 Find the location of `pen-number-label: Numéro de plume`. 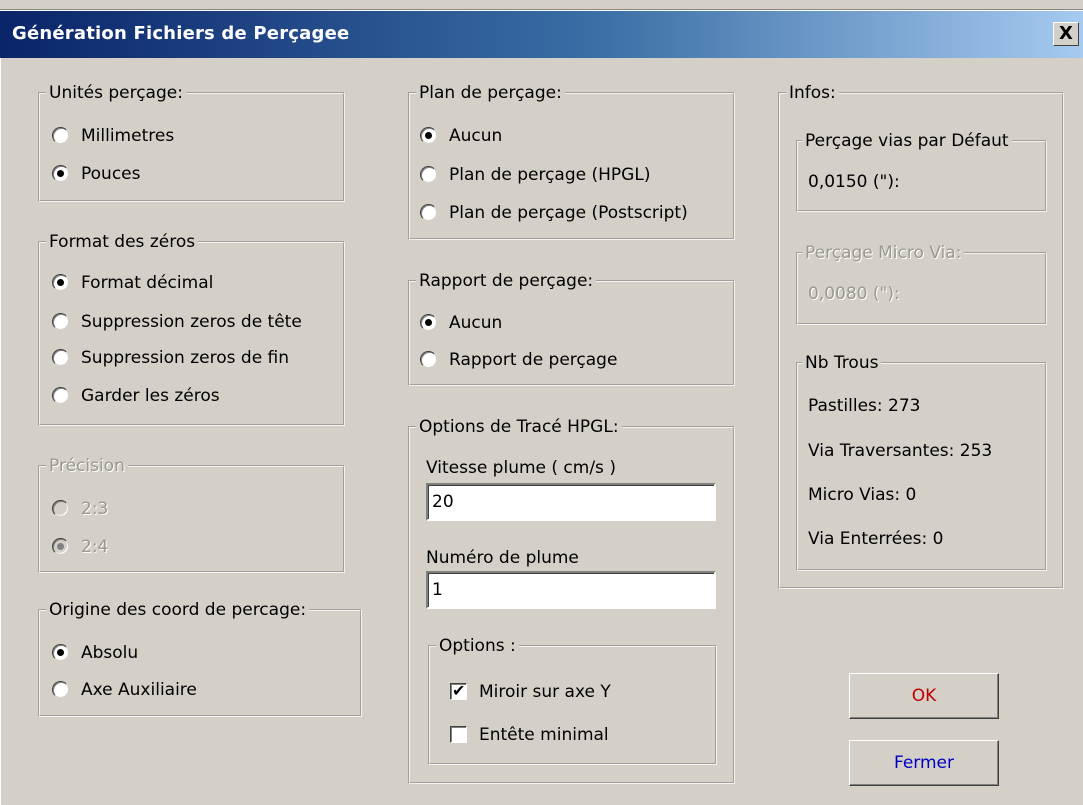

pen-number-label: Numéro de plume is located at coordinates (502, 558).